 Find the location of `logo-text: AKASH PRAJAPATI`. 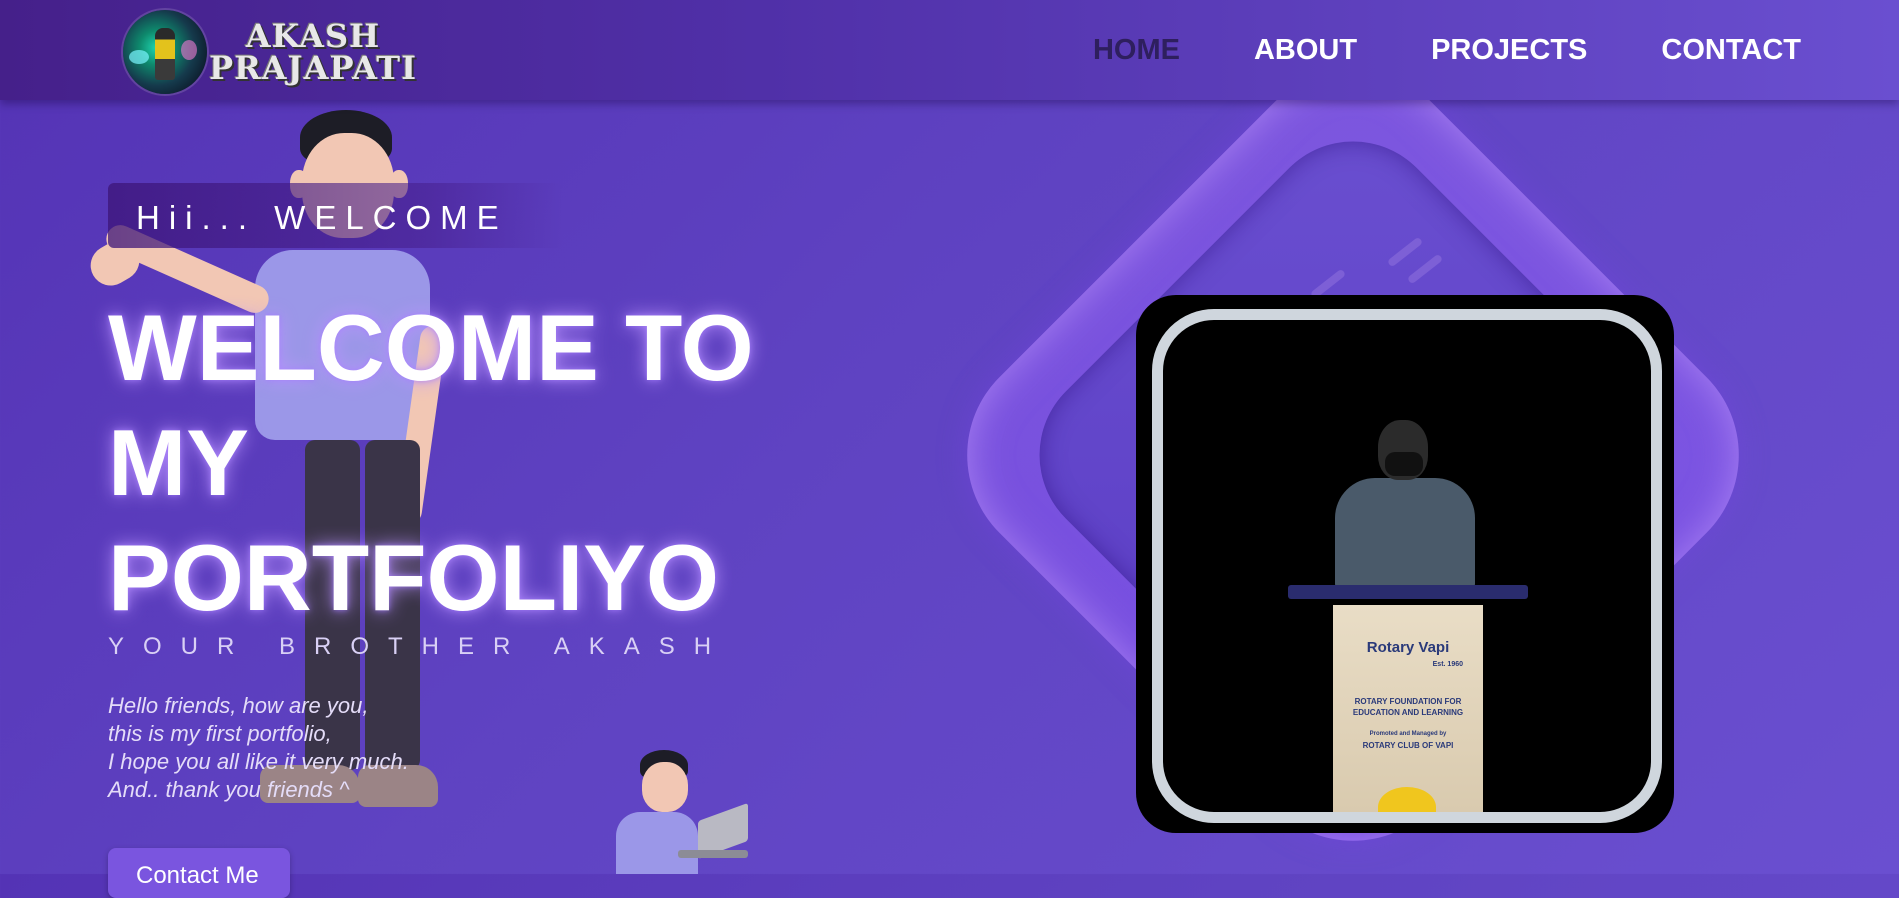

logo-text: AKASH PRAJAPATI is located at coordinates (313, 52).